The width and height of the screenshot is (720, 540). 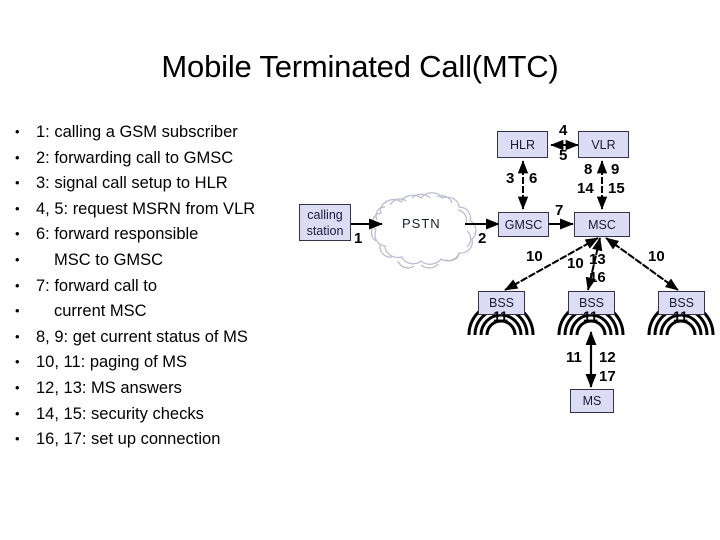 I want to click on edge-label-12: 12, so click(x=607, y=357).